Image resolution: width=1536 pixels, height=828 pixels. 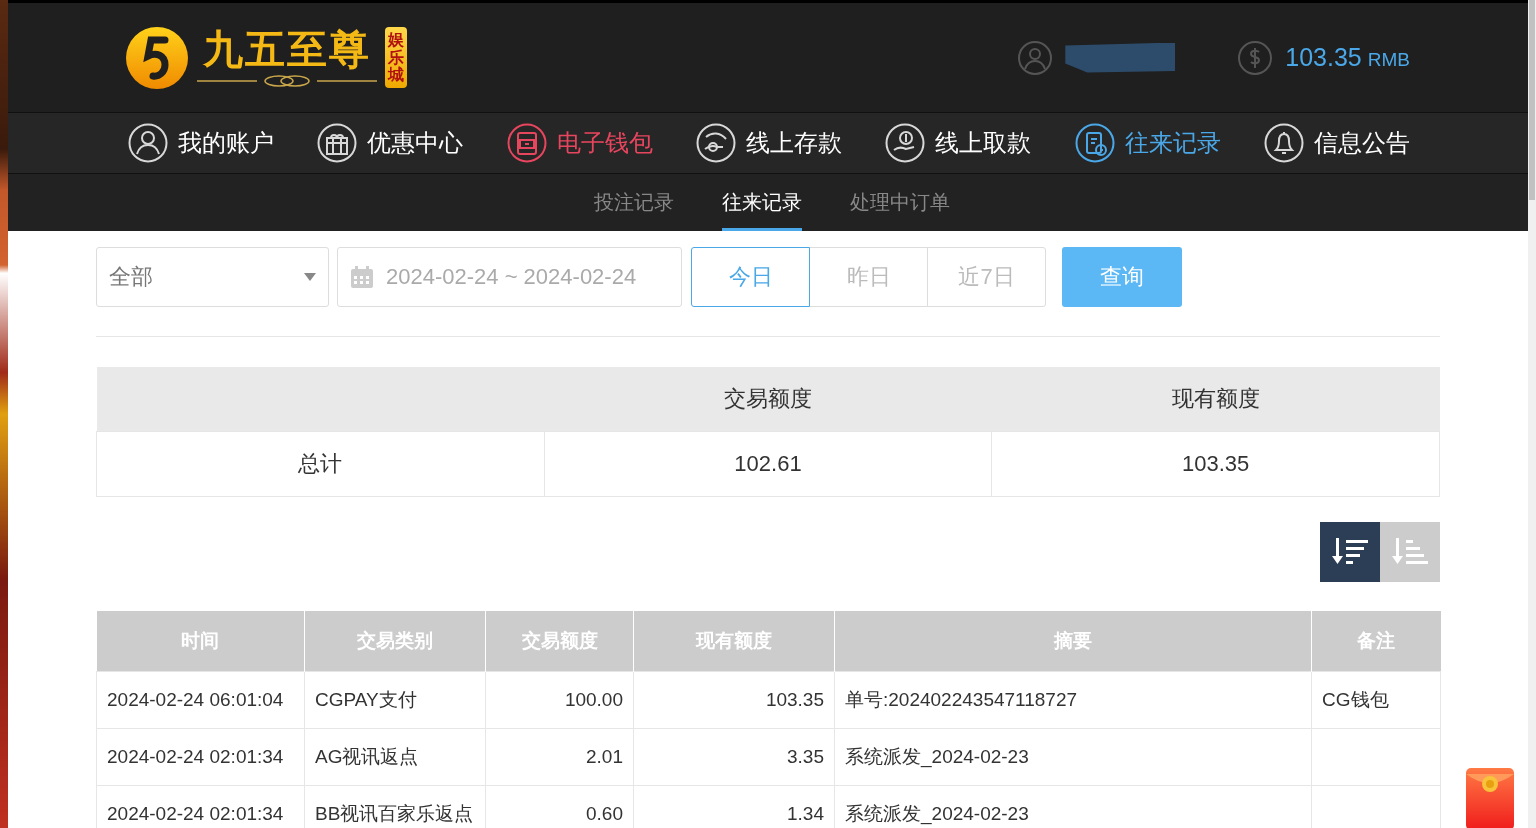 I want to click on lucky-envelope-button, so click(x=1490, y=798).